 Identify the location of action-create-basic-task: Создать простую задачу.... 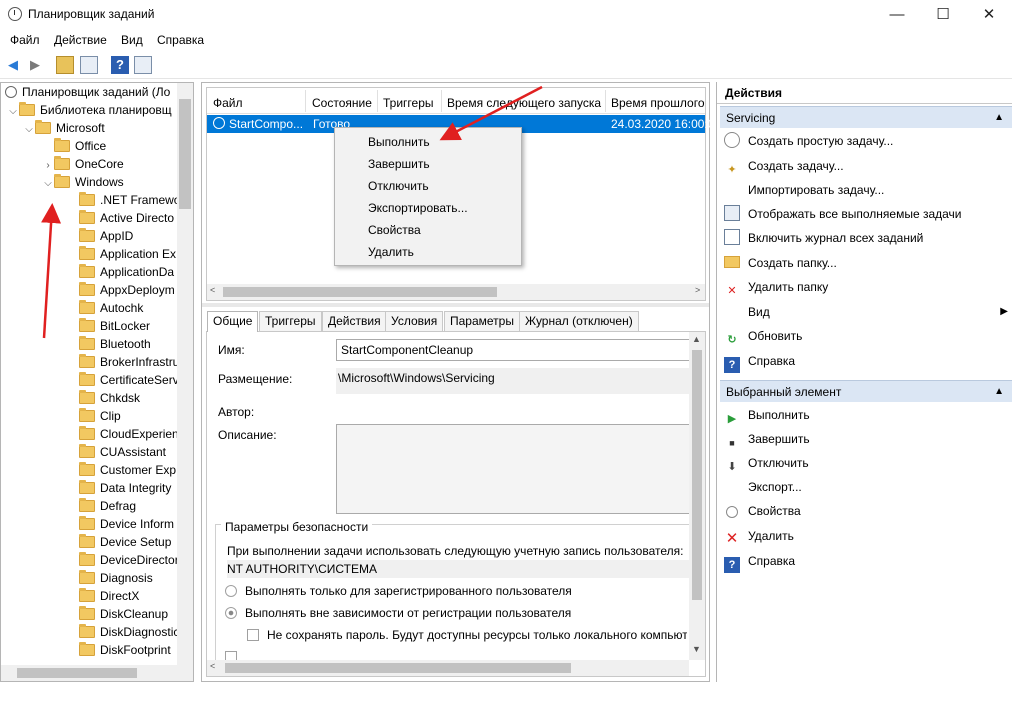
(808, 141).